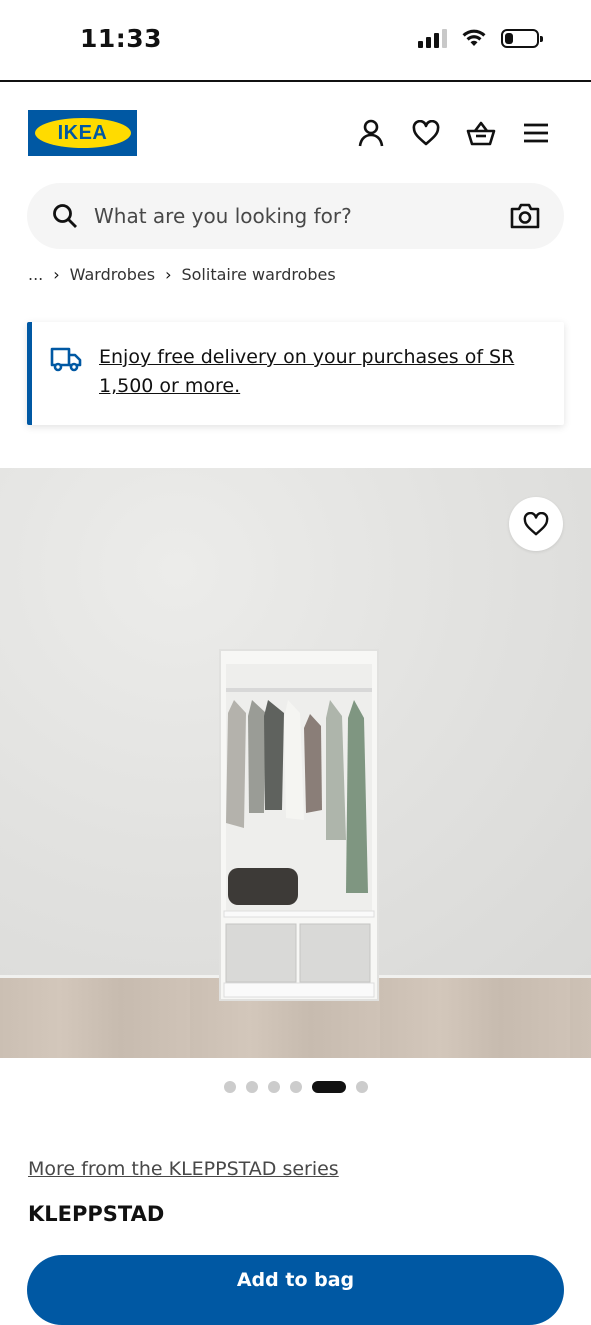 Image resolution: width=591 pixels, height=1325 pixels. I want to click on add-to-favorites-button, so click(536, 524).